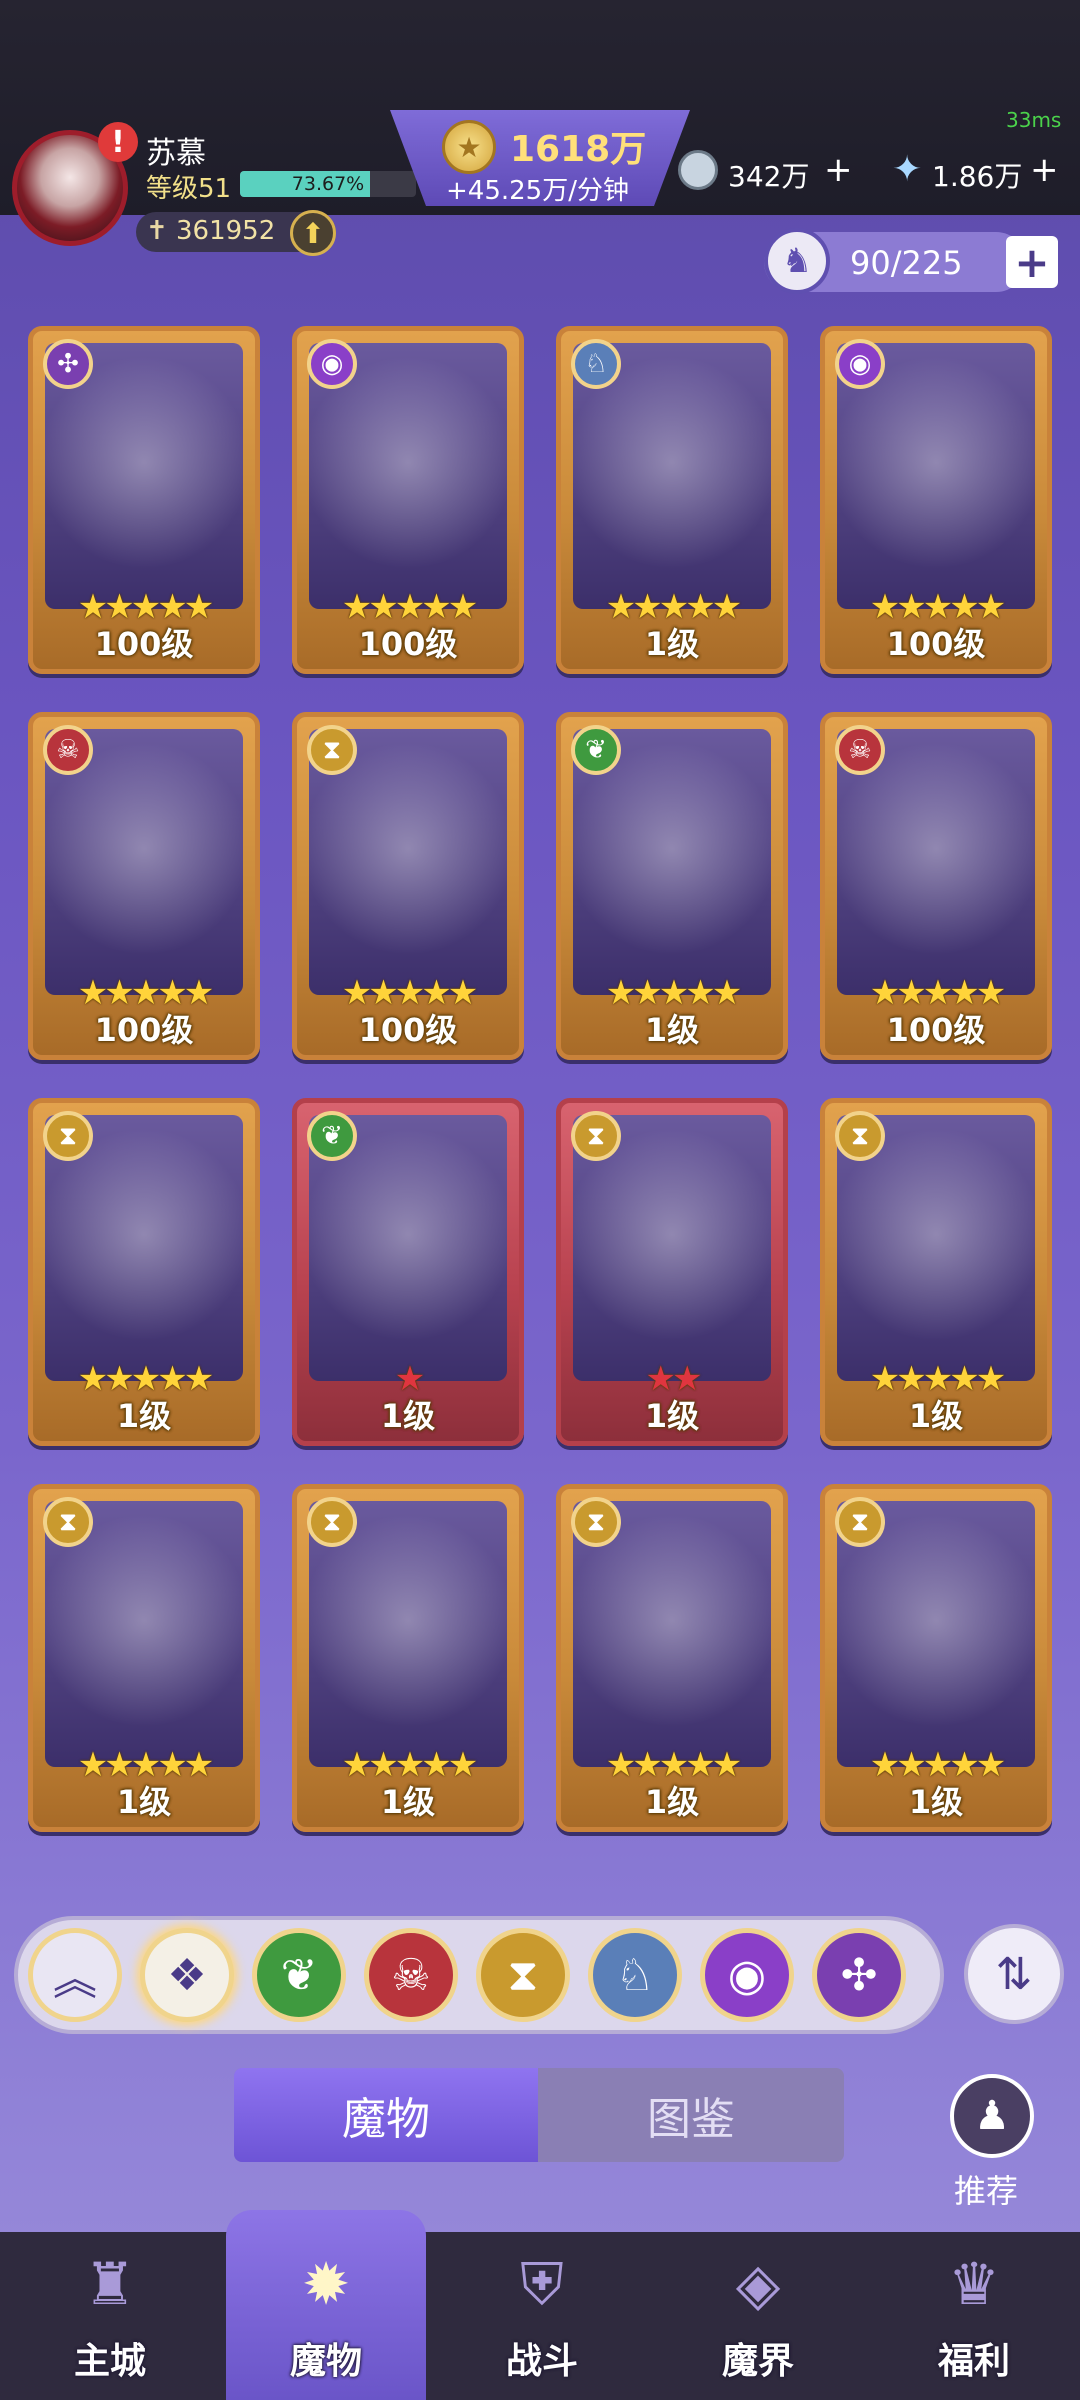 The image size is (1080, 2400). Describe the element at coordinates (1034, 120) in the screenshot. I see `latency-indicator: 33ms` at that location.